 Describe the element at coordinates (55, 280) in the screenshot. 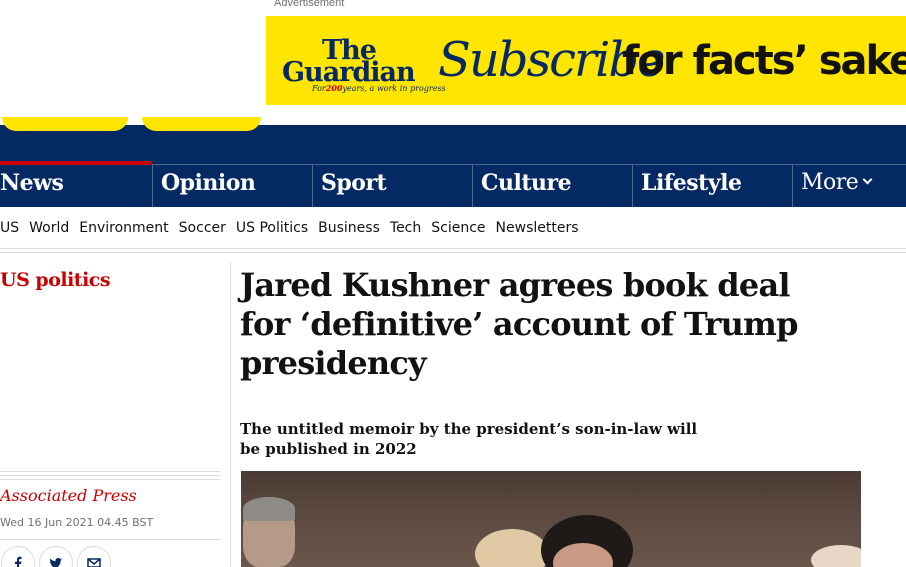

I see `section-link: US politics` at that location.